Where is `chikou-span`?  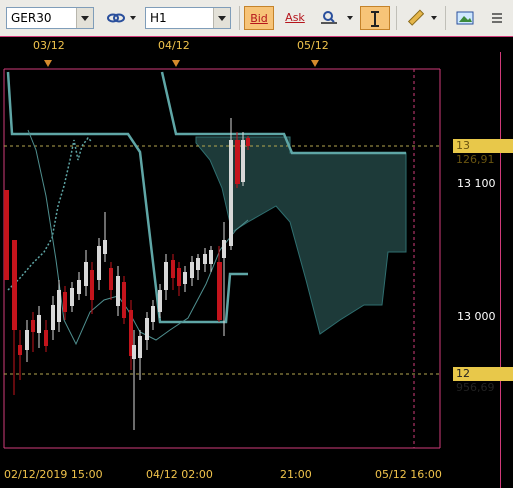
chikou-span is located at coordinates (50, 213).